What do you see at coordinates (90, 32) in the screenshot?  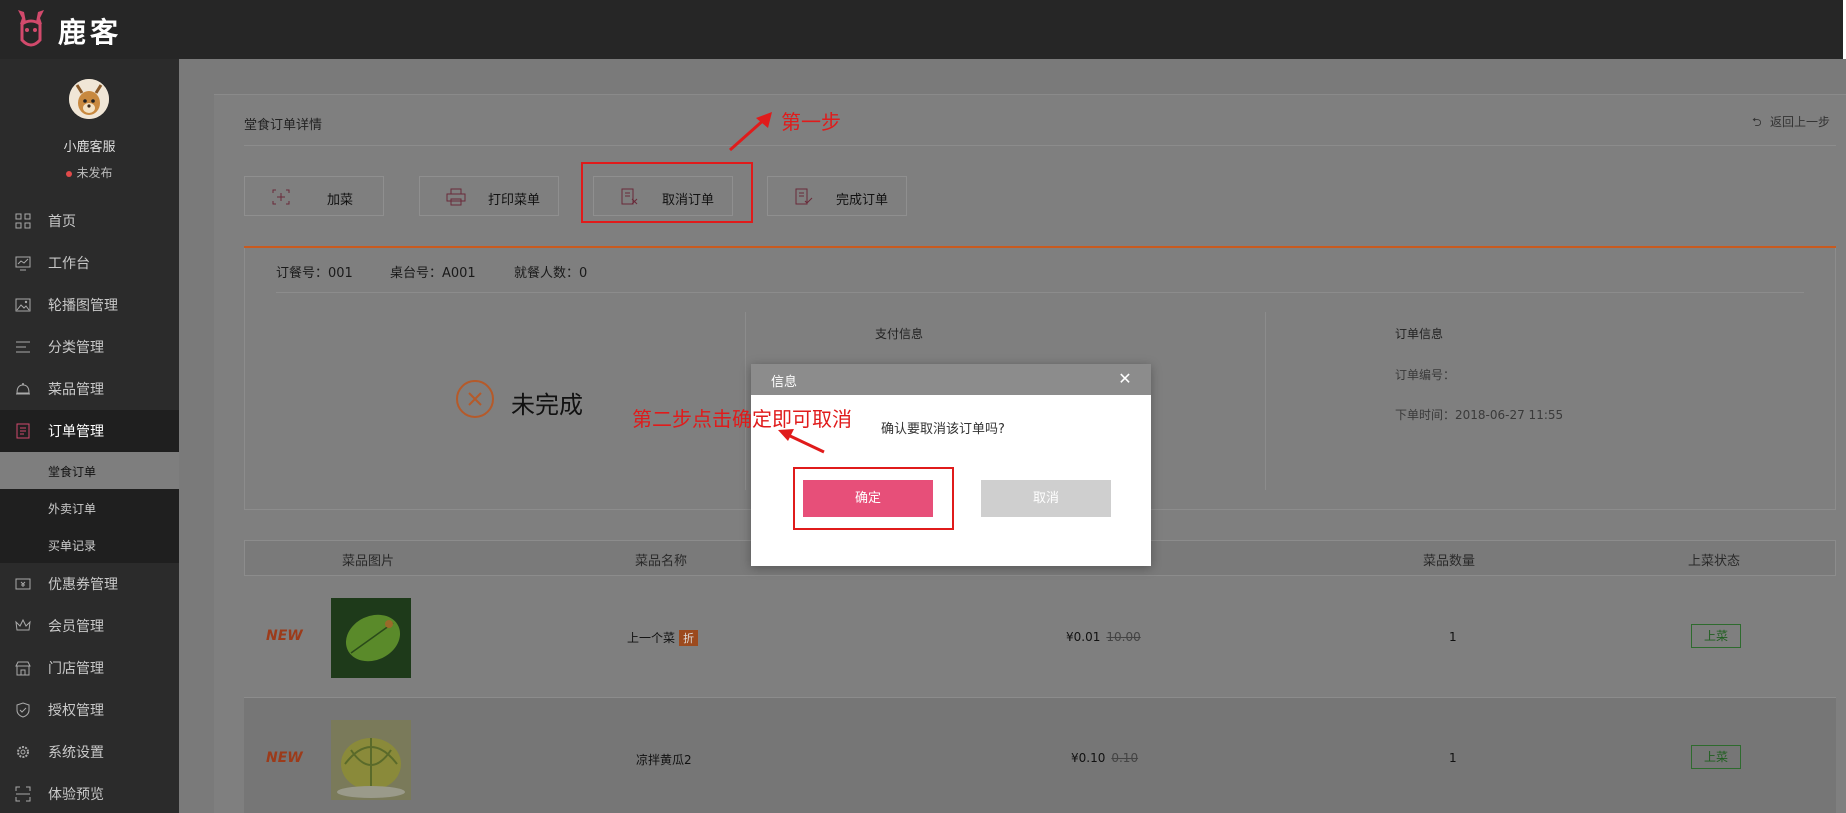 I see `logo-text: 鹿客` at bounding box center [90, 32].